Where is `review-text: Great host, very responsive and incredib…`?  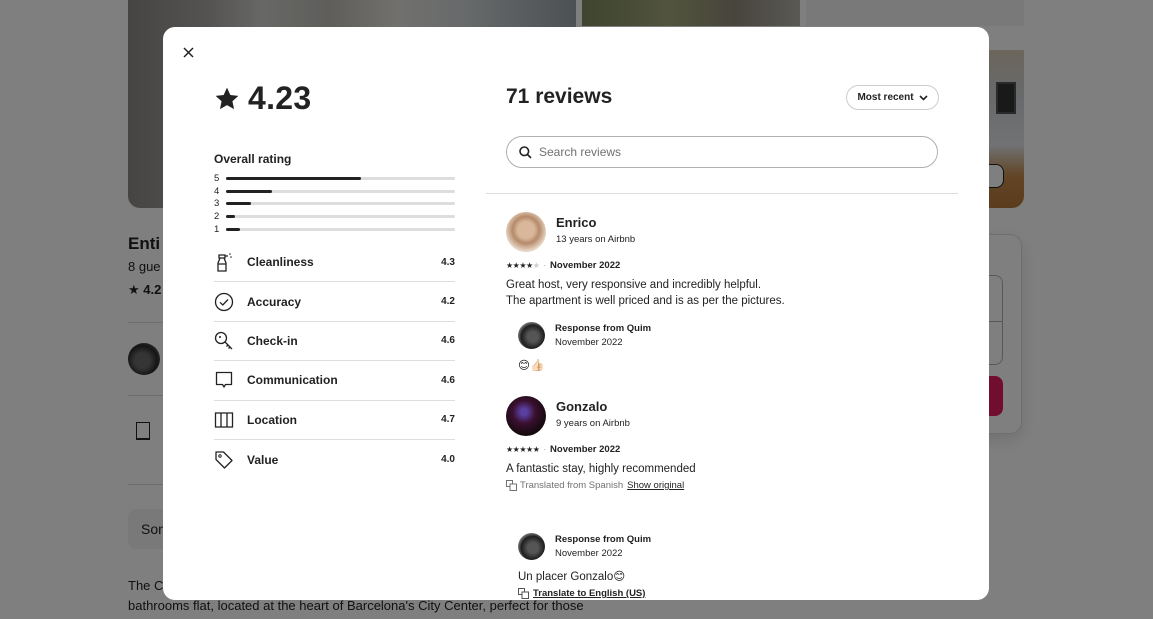
review-text: Great host, very responsive and incredib… is located at coordinates (645, 293).